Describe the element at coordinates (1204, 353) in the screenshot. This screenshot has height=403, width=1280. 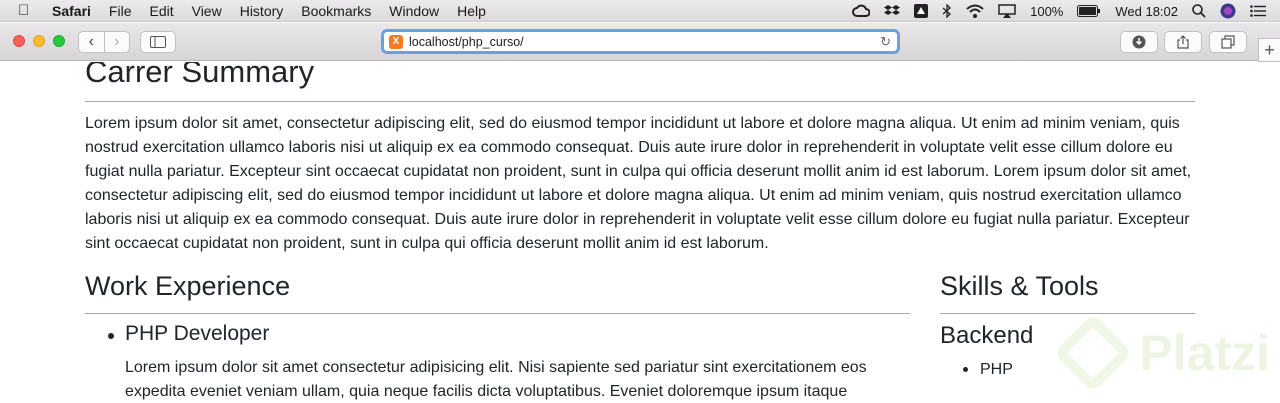
I see `watermark-text: Platzi` at that location.